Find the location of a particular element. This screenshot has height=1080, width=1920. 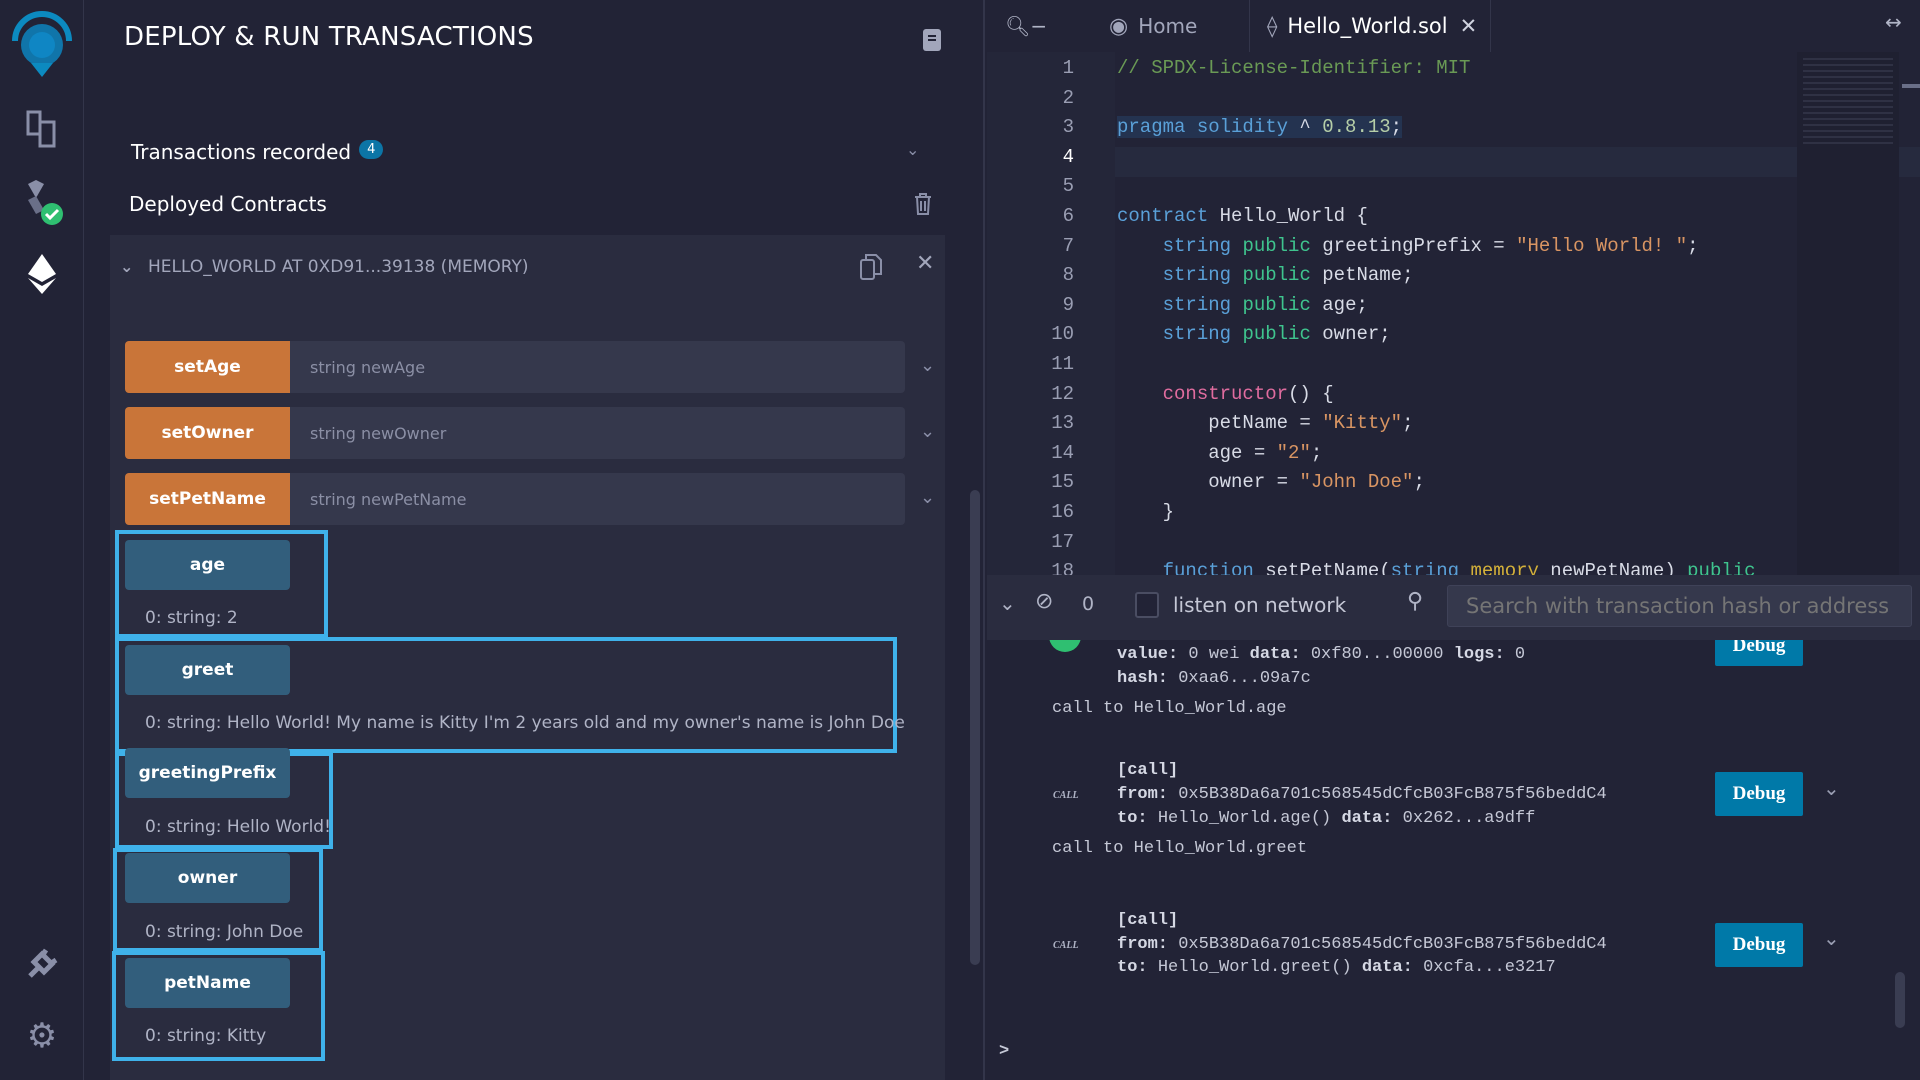

line-number: 16 is located at coordinates (1062, 512).